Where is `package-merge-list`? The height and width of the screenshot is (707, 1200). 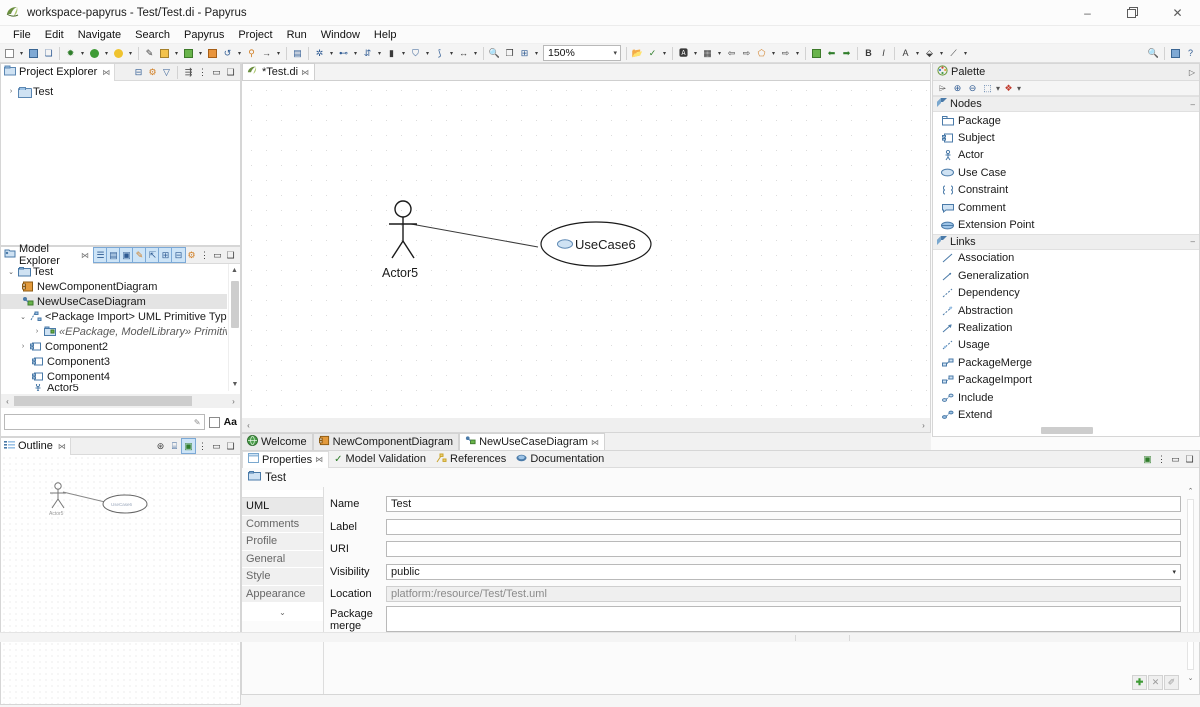 package-merge-list is located at coordinates (783, 618).